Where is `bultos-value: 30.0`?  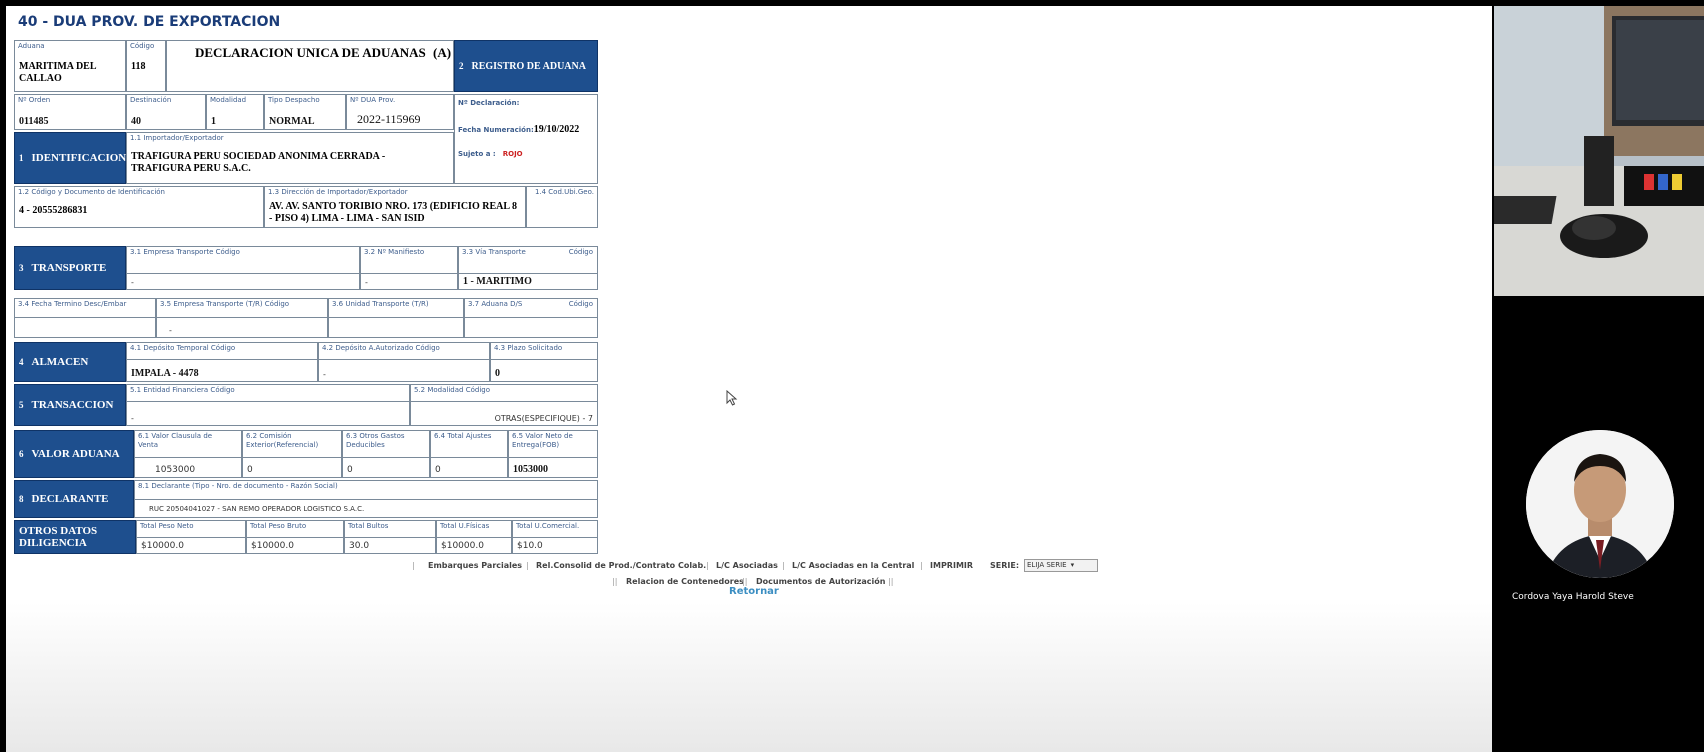
bultos-value: 30.0 is located at coordinates (359, 546).